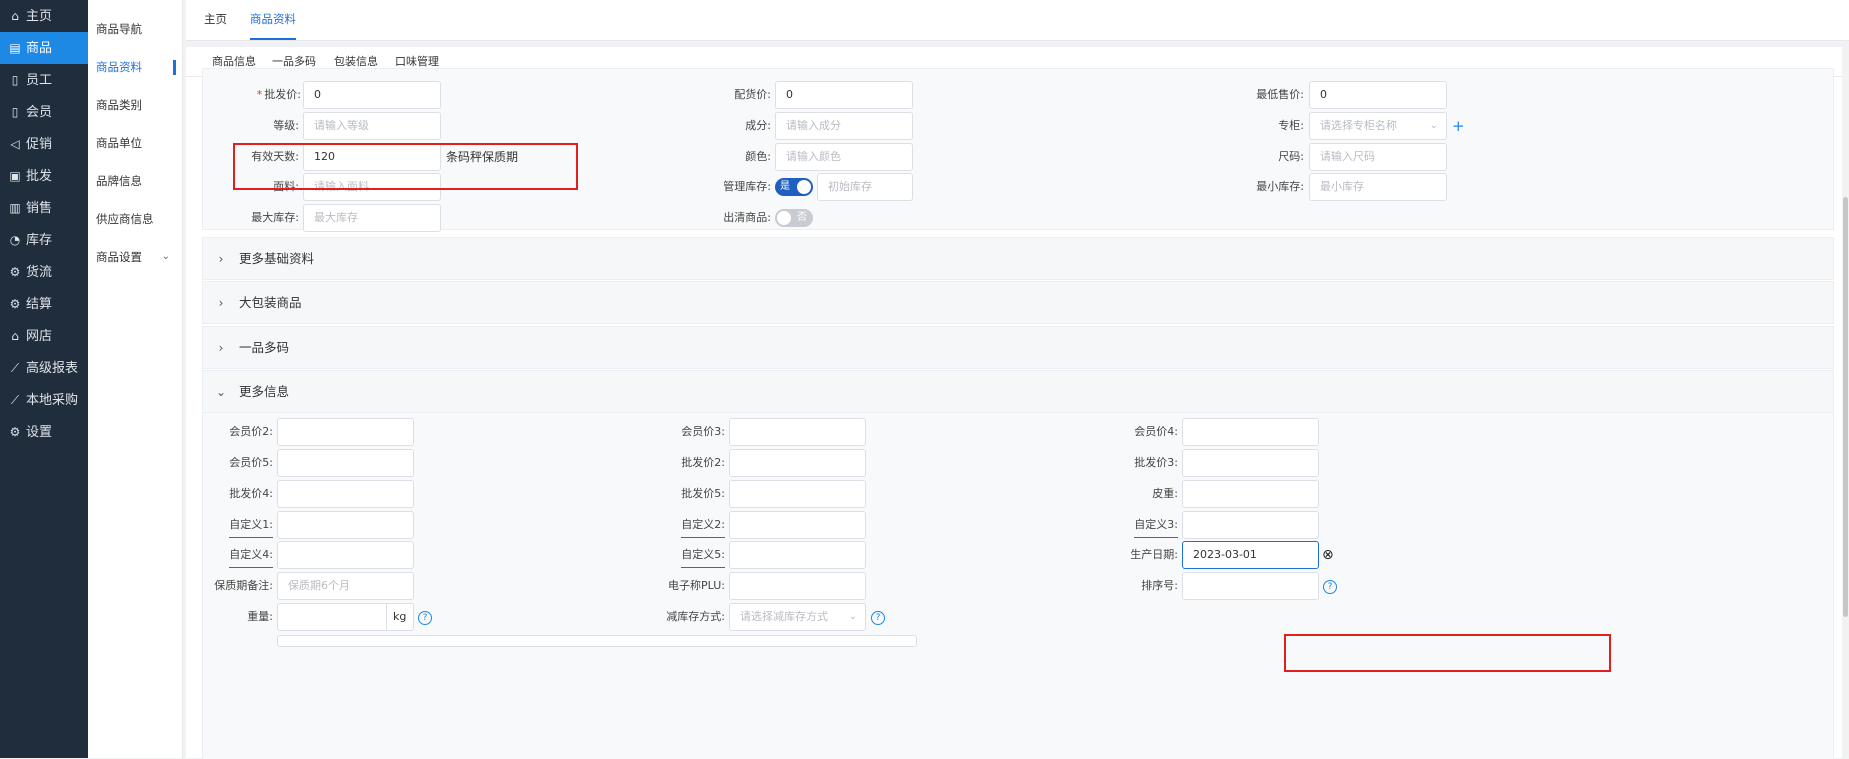 This screenshot has width=1849, height=759. I want to click on purchase-icon: ⟋, so click(15, 400).